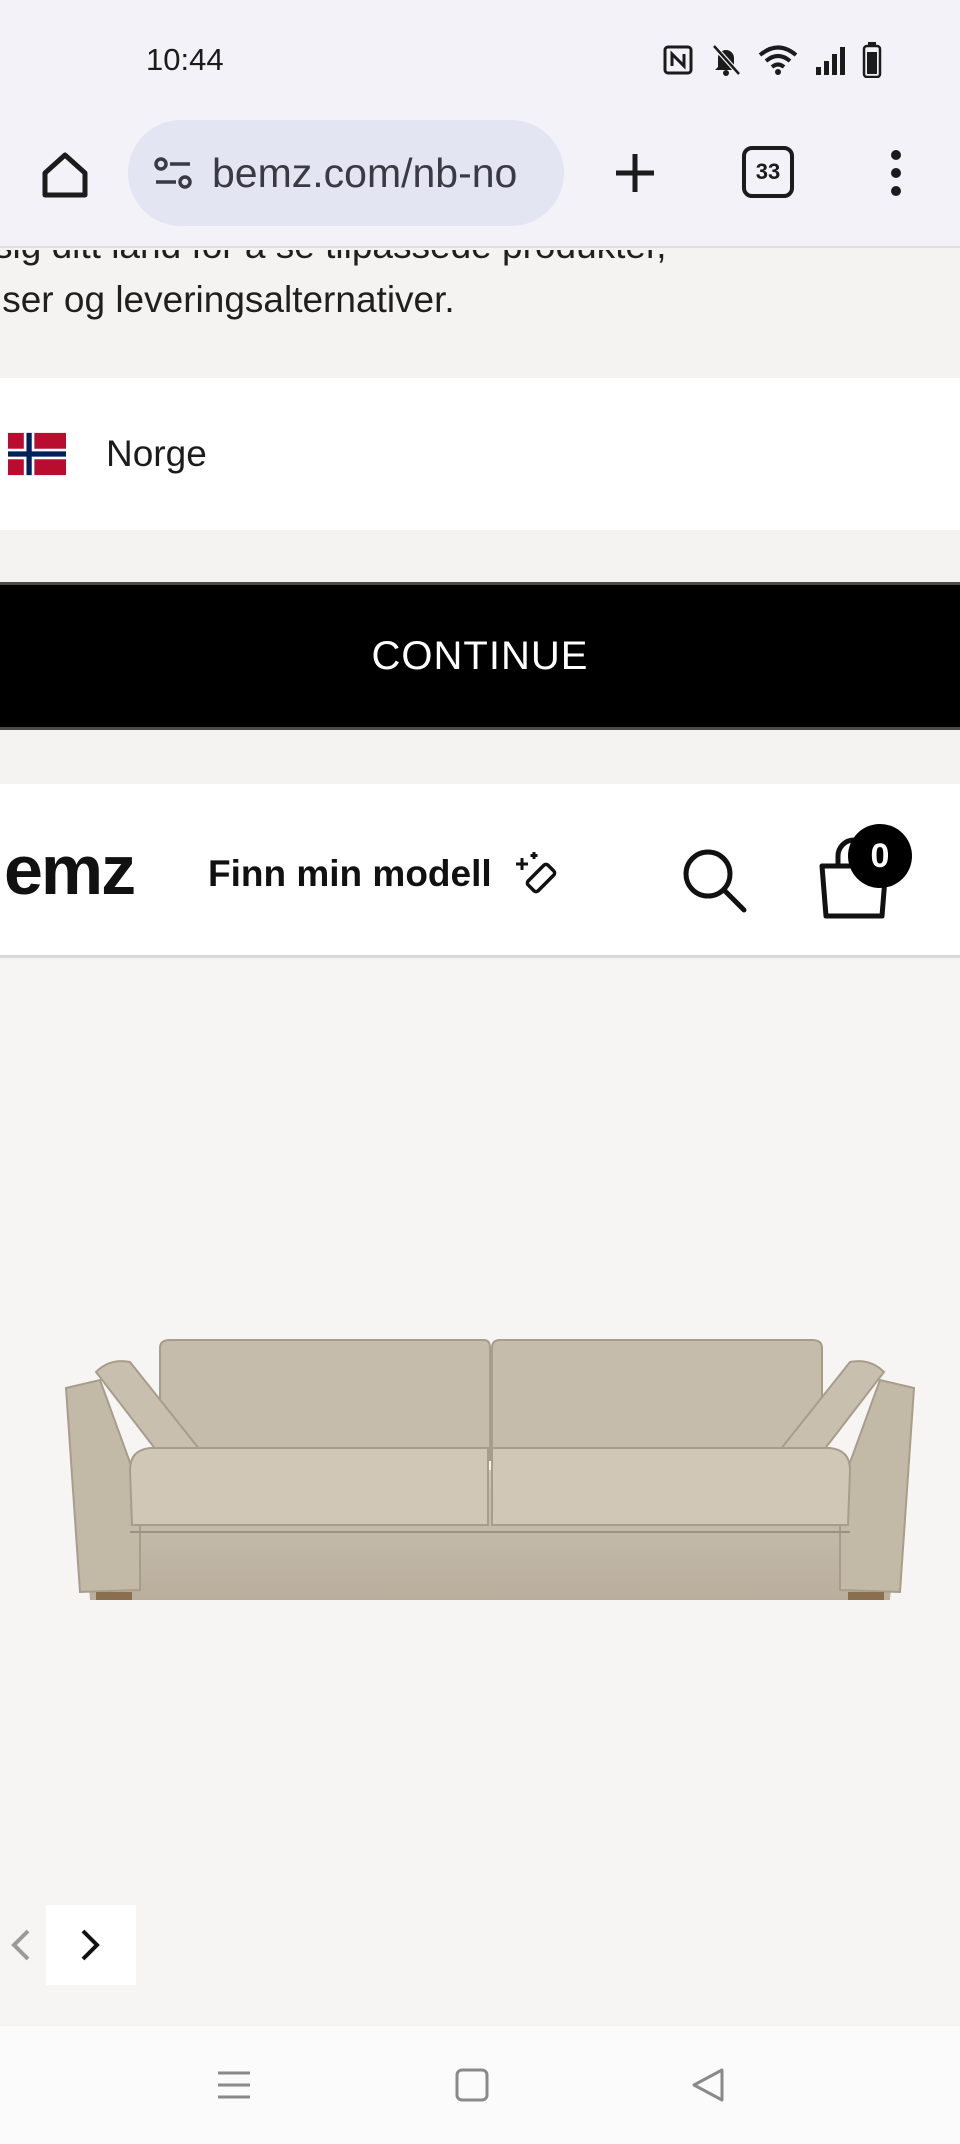 The width and height of the screenshot is (960, 2144). I want to click on country-description-line-2: iser og leveringsalternativer., so click(227, 299).